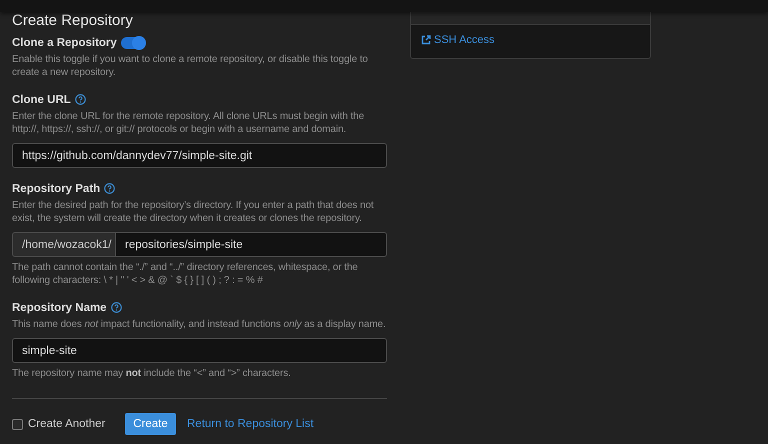 This screenshot has height=444, width=768. I want to click on field-label: Repository Path, so click(56, 188).